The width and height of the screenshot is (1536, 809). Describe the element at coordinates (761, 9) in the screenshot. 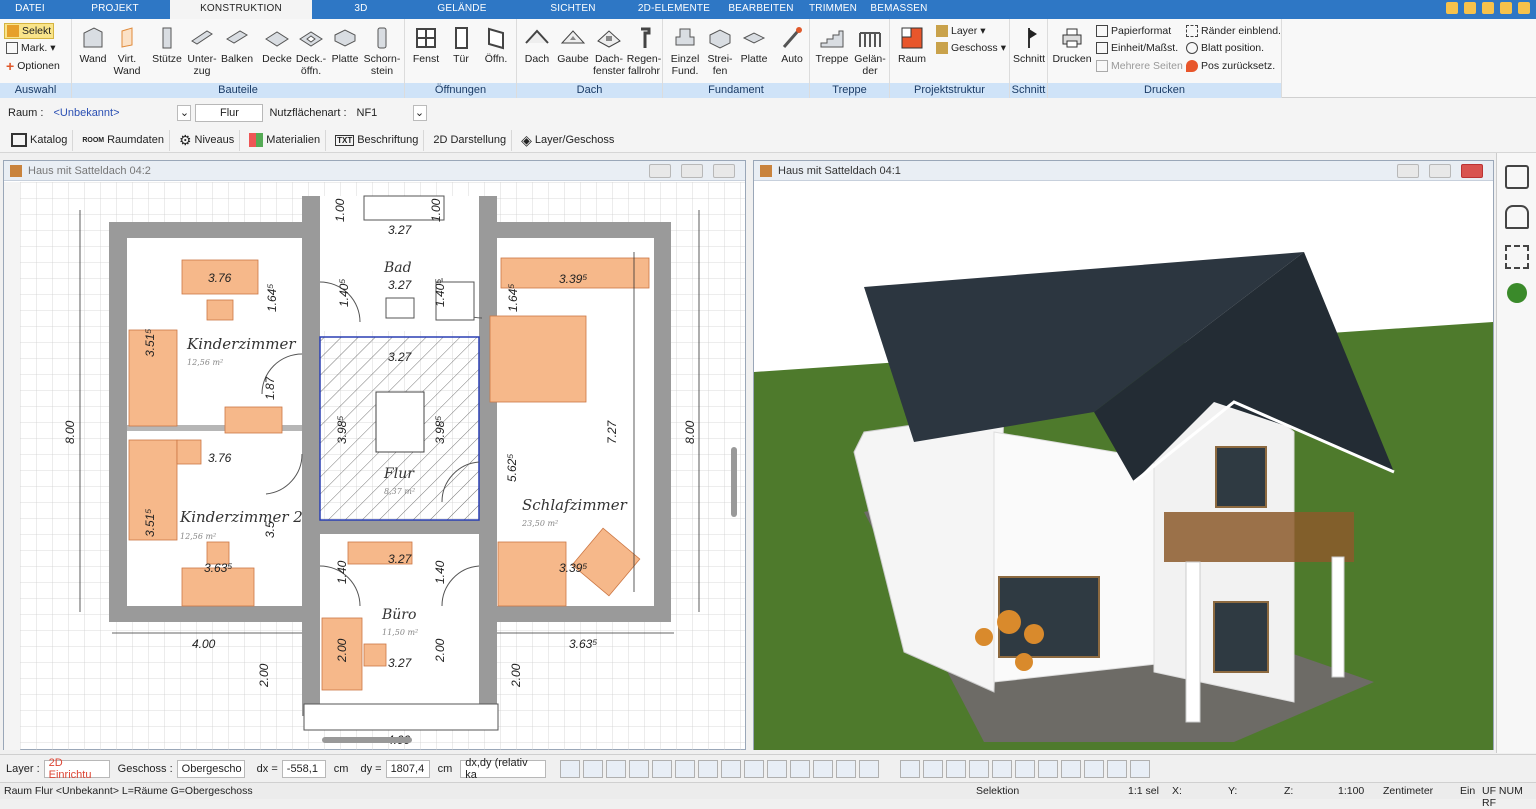

I see `menu-bearbeiten: BEARBEITEN` at that location.